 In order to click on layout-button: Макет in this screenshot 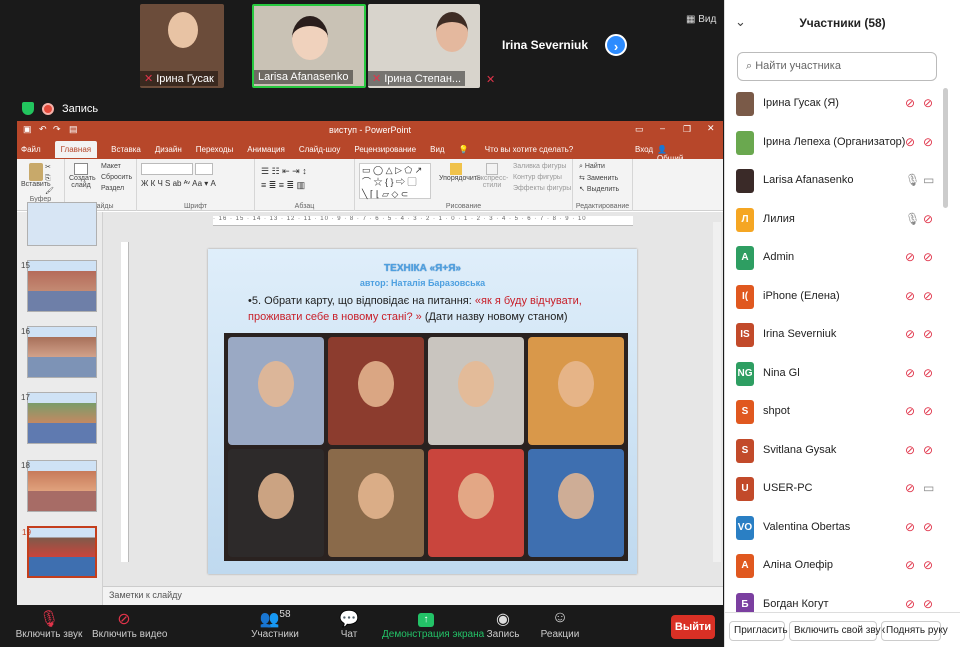, I will do `click(111, 166)`.